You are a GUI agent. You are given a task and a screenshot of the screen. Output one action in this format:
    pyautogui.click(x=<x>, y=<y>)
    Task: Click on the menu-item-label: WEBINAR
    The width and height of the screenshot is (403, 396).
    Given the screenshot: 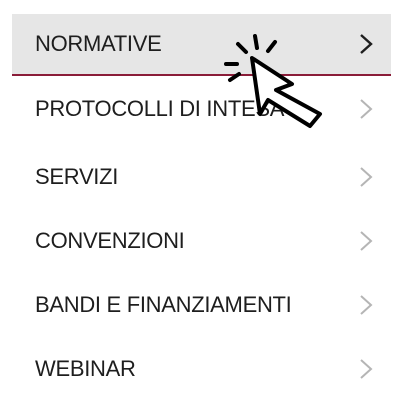 What is the action you would take?
    pyautogui.click(x=85, y=368)
    